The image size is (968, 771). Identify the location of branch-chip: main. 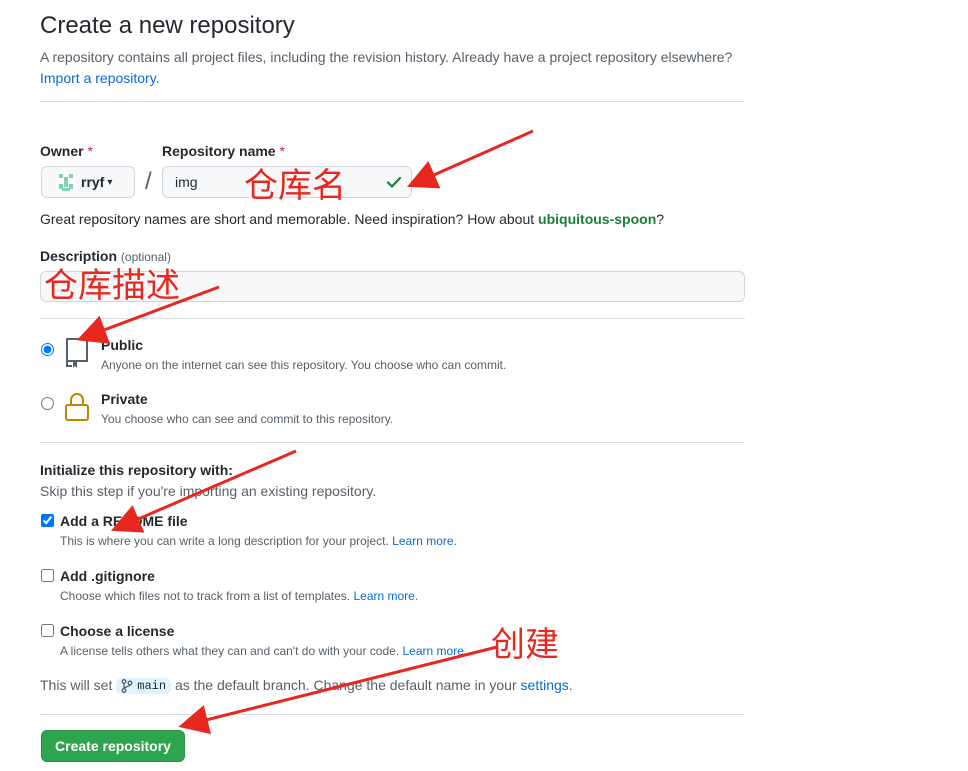
(144, 686).